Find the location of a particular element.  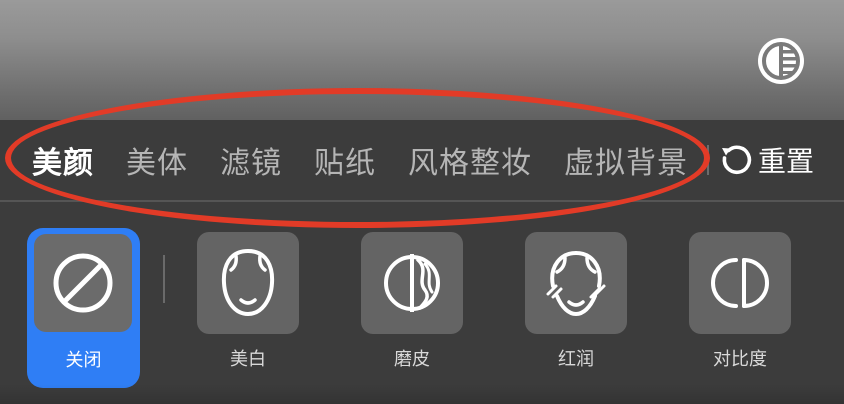

disabled-circle-icon is located at coordinates (83, 283).